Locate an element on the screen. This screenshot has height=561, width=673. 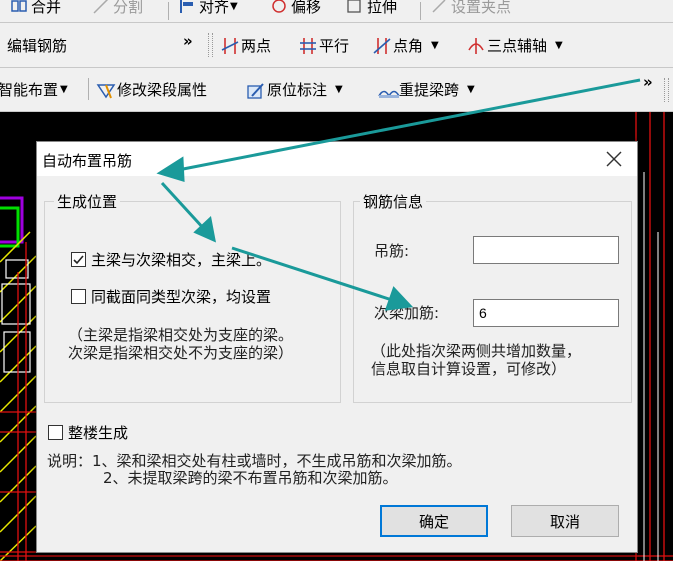
cancel-button: 取消 is located at coordinates (565, 521).